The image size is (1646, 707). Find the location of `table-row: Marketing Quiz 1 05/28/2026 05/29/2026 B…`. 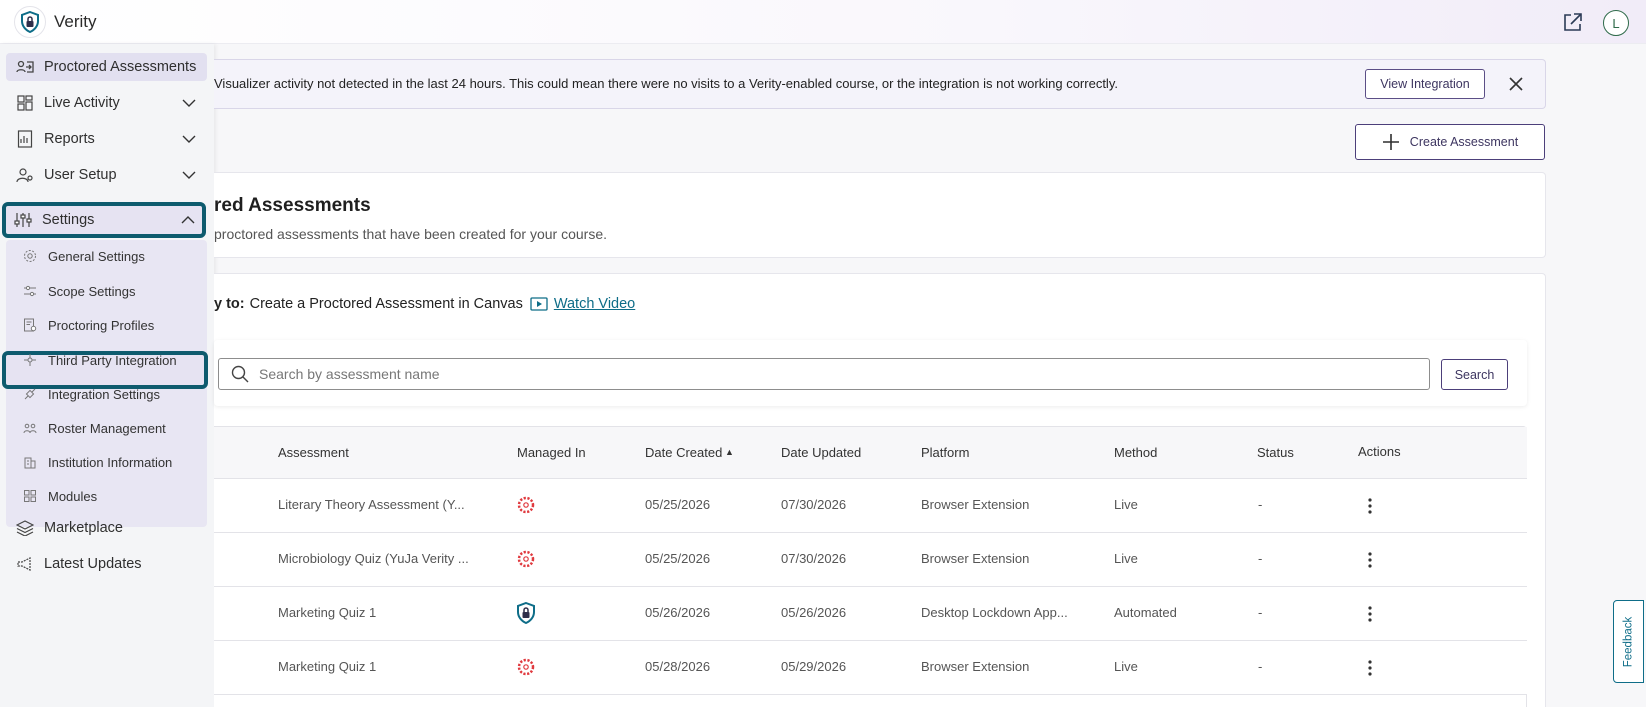

table-row: Marketing Quiz 1 05/28/2026 05/29/2026 B… is located at coordinates (870, 668).